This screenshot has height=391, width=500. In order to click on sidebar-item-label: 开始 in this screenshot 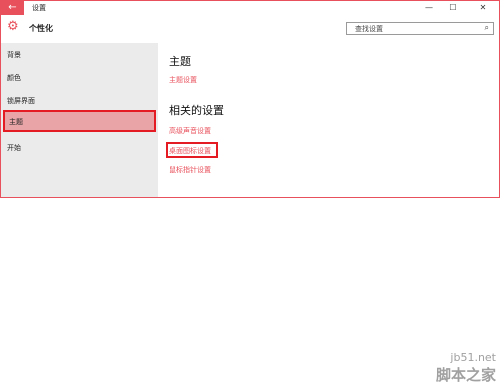, I will do `click(14, 148)`.